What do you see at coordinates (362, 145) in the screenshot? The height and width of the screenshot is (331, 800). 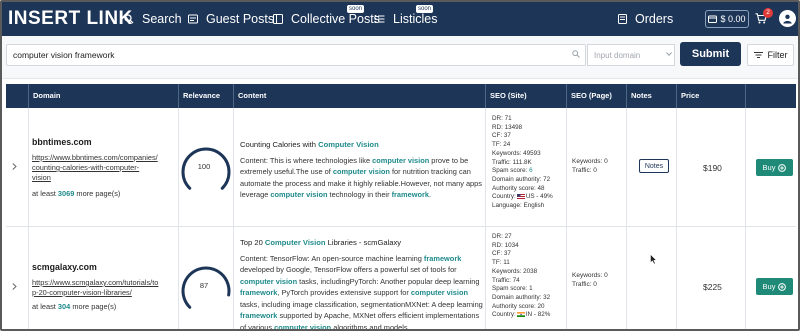 I see `content-title: Counting Calories with Computer Vision` at bounding box center [362, 145].